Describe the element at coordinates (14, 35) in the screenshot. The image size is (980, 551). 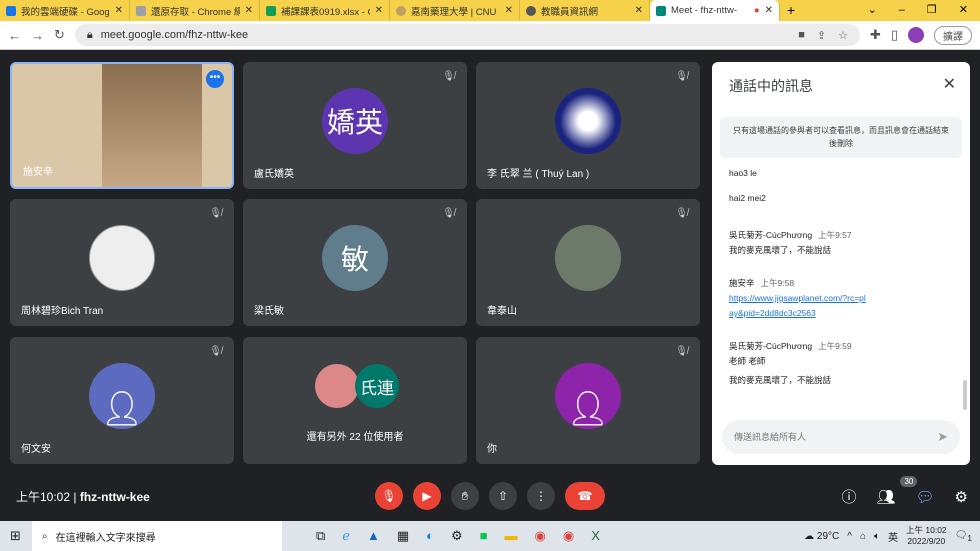
I see `back-icon: ←` at that location.